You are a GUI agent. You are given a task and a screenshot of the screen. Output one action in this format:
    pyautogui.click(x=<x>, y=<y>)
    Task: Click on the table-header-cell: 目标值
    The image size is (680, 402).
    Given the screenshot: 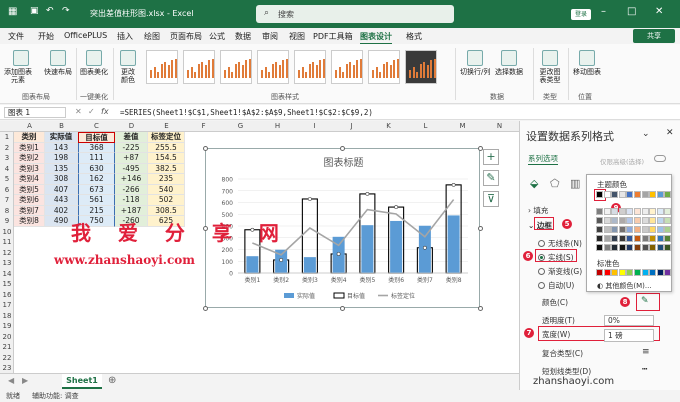 What is the action you would take?
    pyautogui.click(x=96, y=137)
    